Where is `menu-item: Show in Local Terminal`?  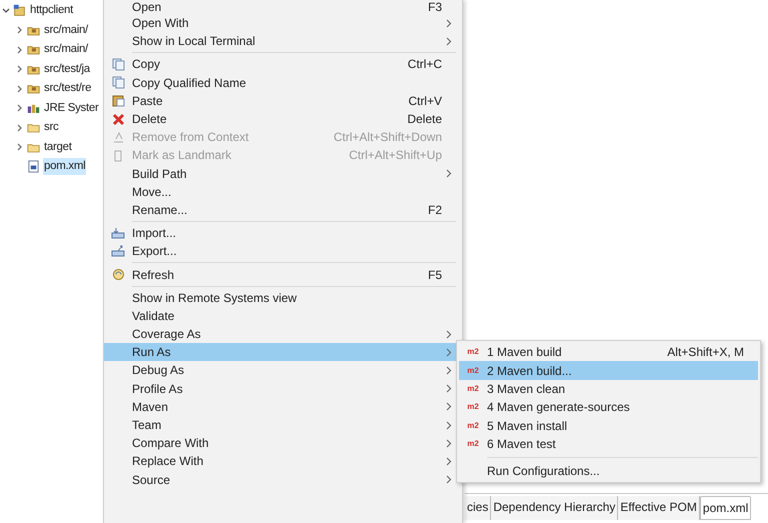 menu-item: Show in Local Terminal is located at coordinates (283, 41).